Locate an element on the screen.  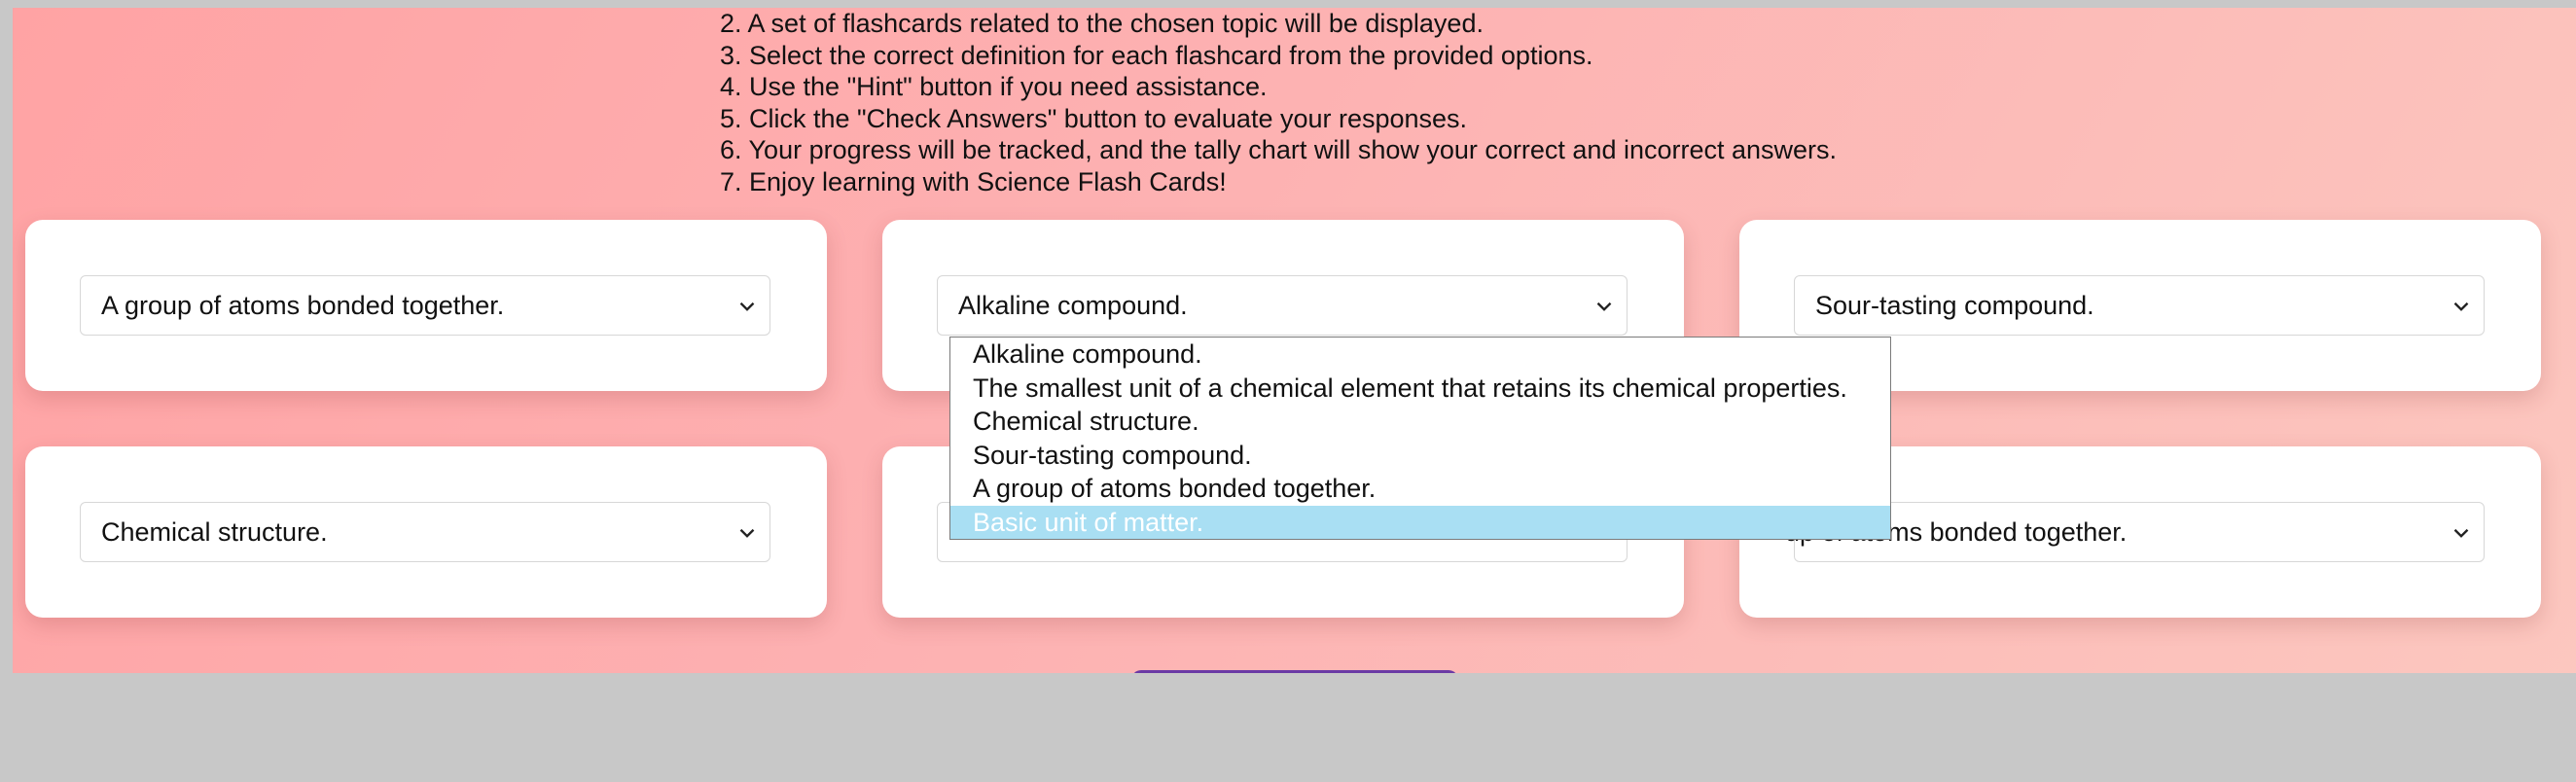
definition-select: Sour-tasting compound. is located at coordinates (2139, 305).